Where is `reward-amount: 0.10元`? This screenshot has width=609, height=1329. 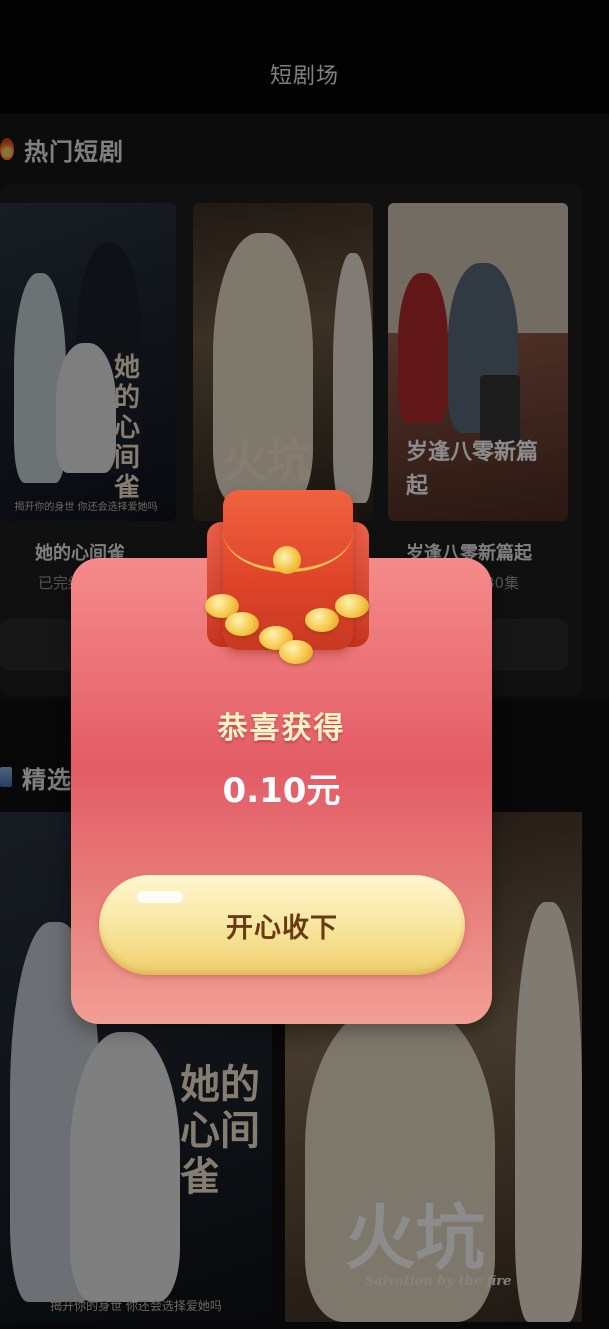 reward-amount: 0.10元 is located at coordinates (281, 791).